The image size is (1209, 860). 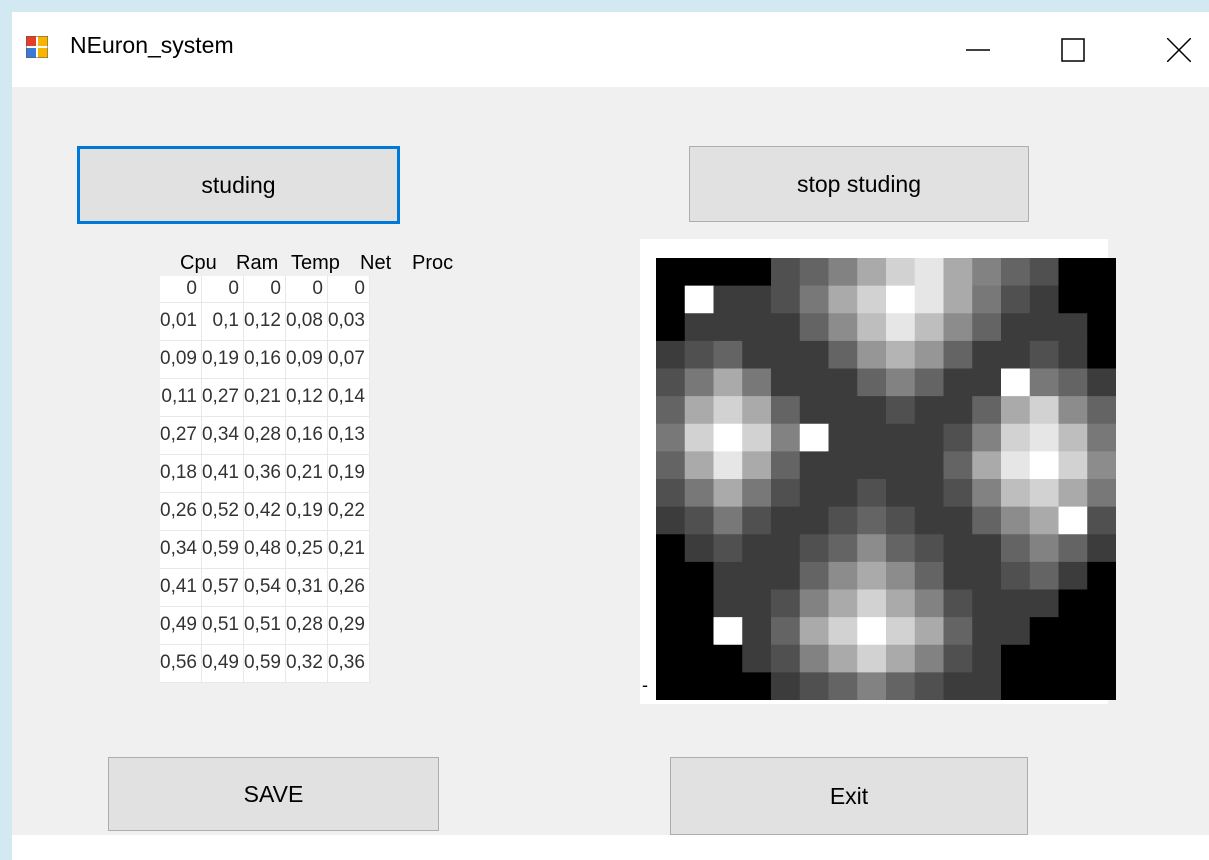 What do you see at coordinates (348, 625) in the screenshot?
I see `grid-cell: 0,29` at bounding box center [348, 625].